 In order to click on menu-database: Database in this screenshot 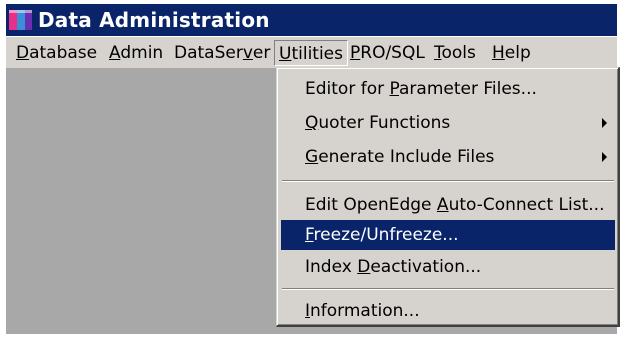, I will do `click(56, 53)`.